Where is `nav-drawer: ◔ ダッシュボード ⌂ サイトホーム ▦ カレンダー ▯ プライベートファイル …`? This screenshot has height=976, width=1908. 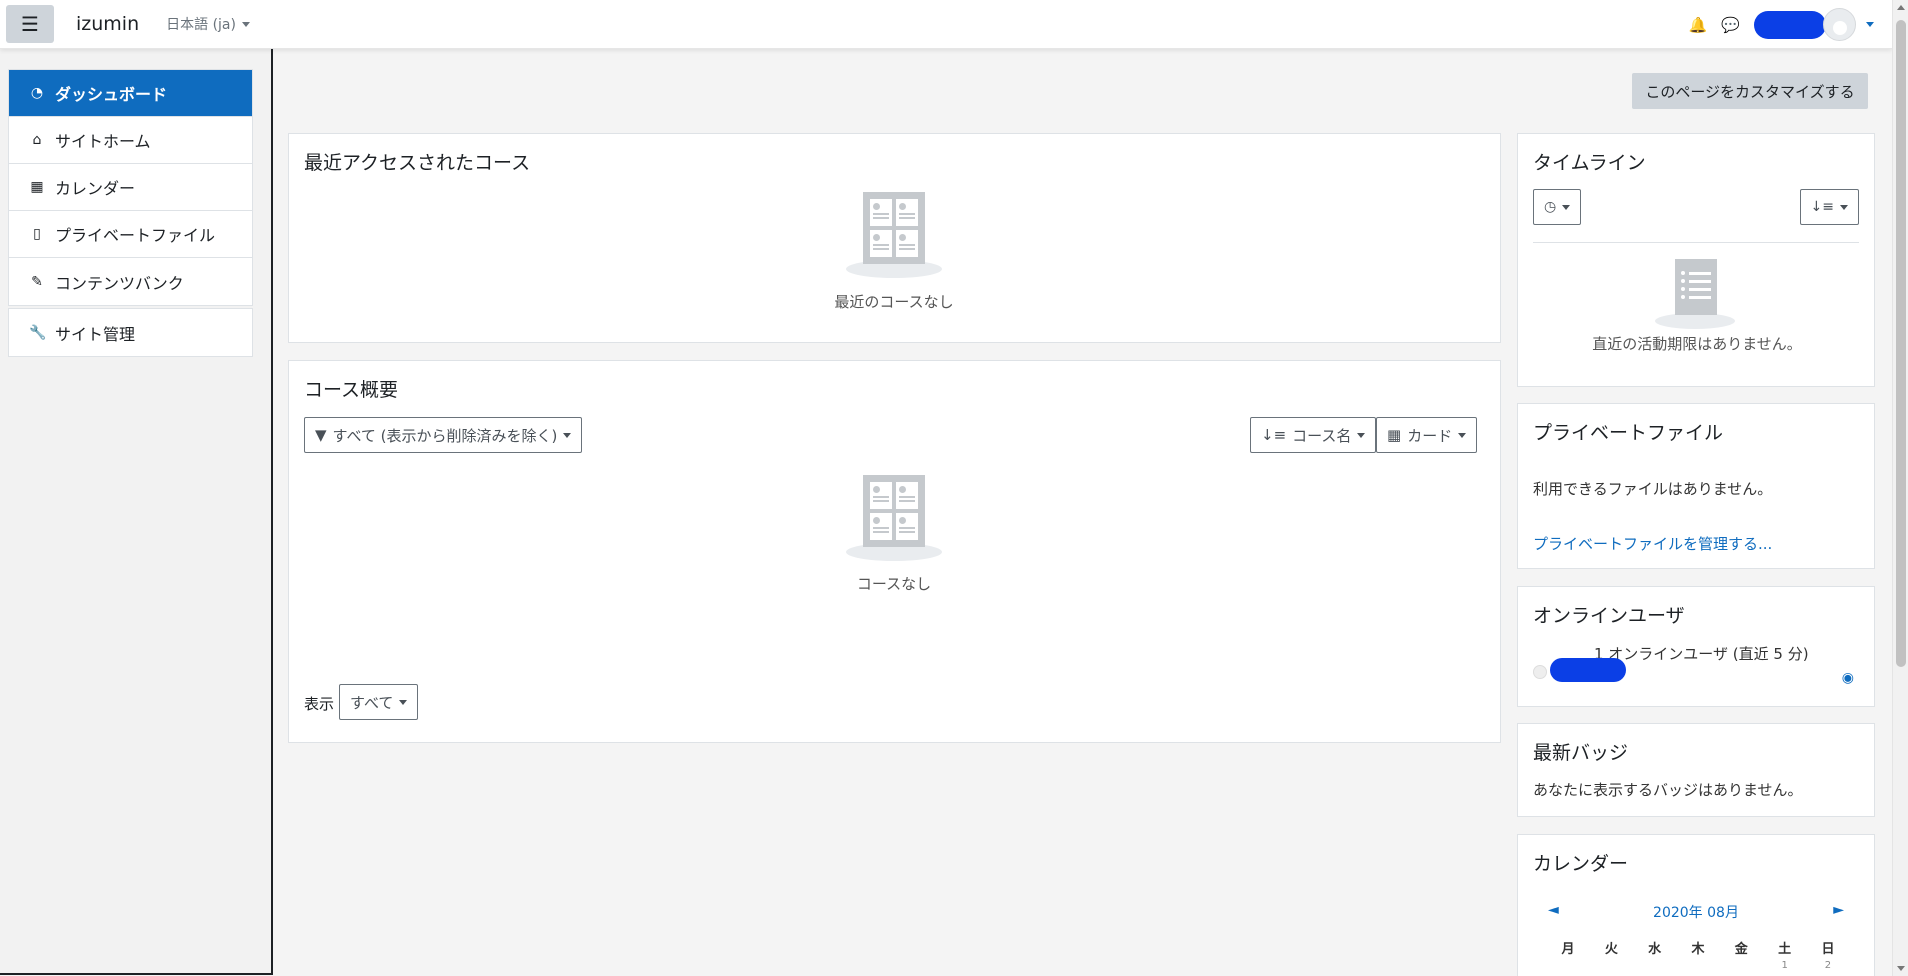 nav-drawer: ◔ ダッシュボード ⌂ サイトホーム ▦ カレンダー ▯ プライベートファイル … is located at coordinates (136, 512).